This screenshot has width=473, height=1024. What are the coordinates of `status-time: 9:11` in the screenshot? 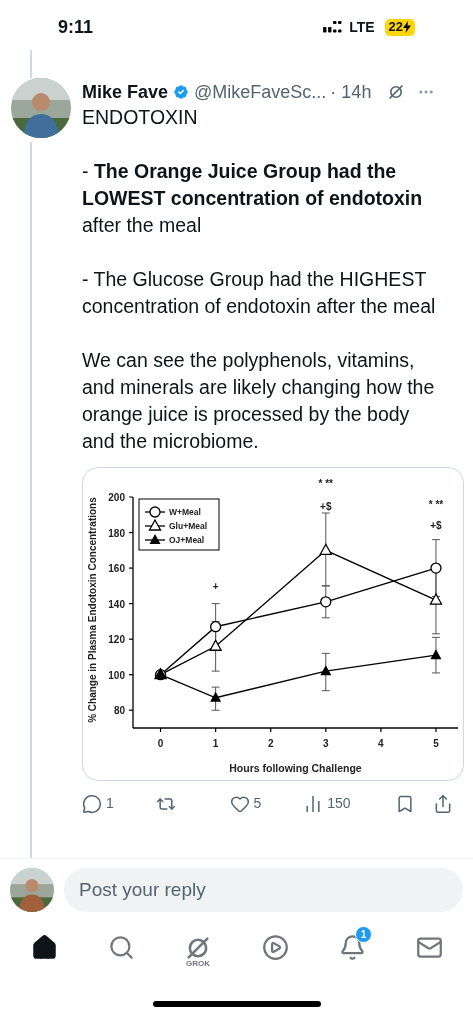 It's located at (76, 27).